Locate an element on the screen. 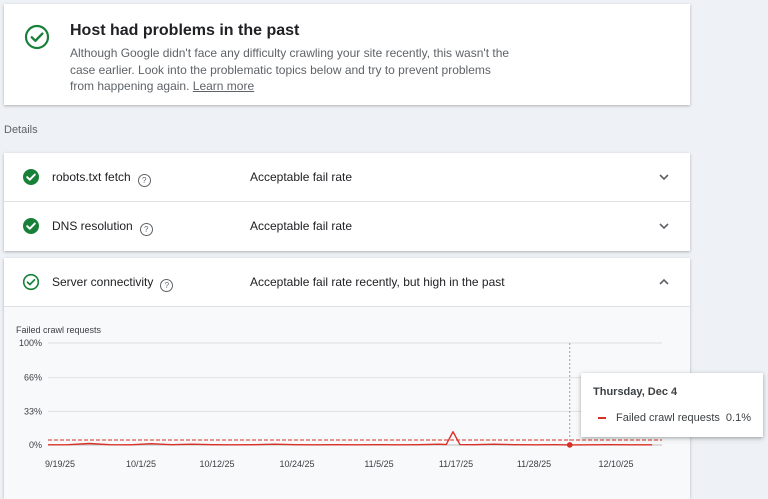 This screenshot has width=768, height=499. y-tick-label: 66% is located at coordinates (33, 378).